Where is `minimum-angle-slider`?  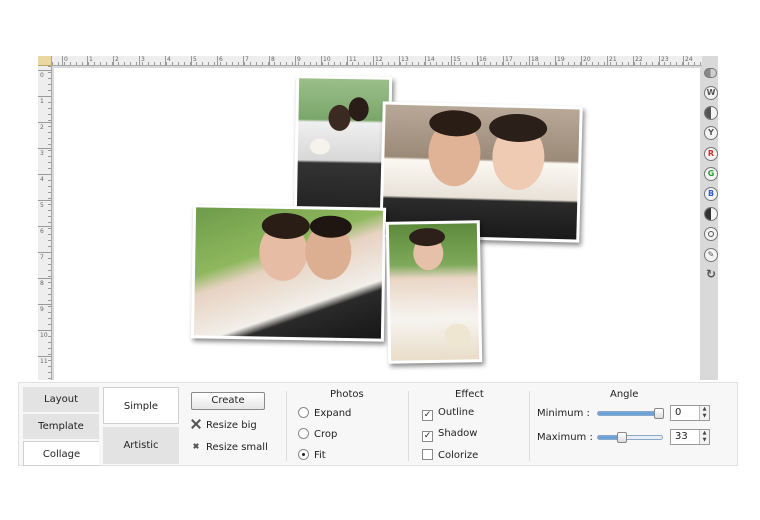 minimum-angle-slider is located at coordinates (630, 413).